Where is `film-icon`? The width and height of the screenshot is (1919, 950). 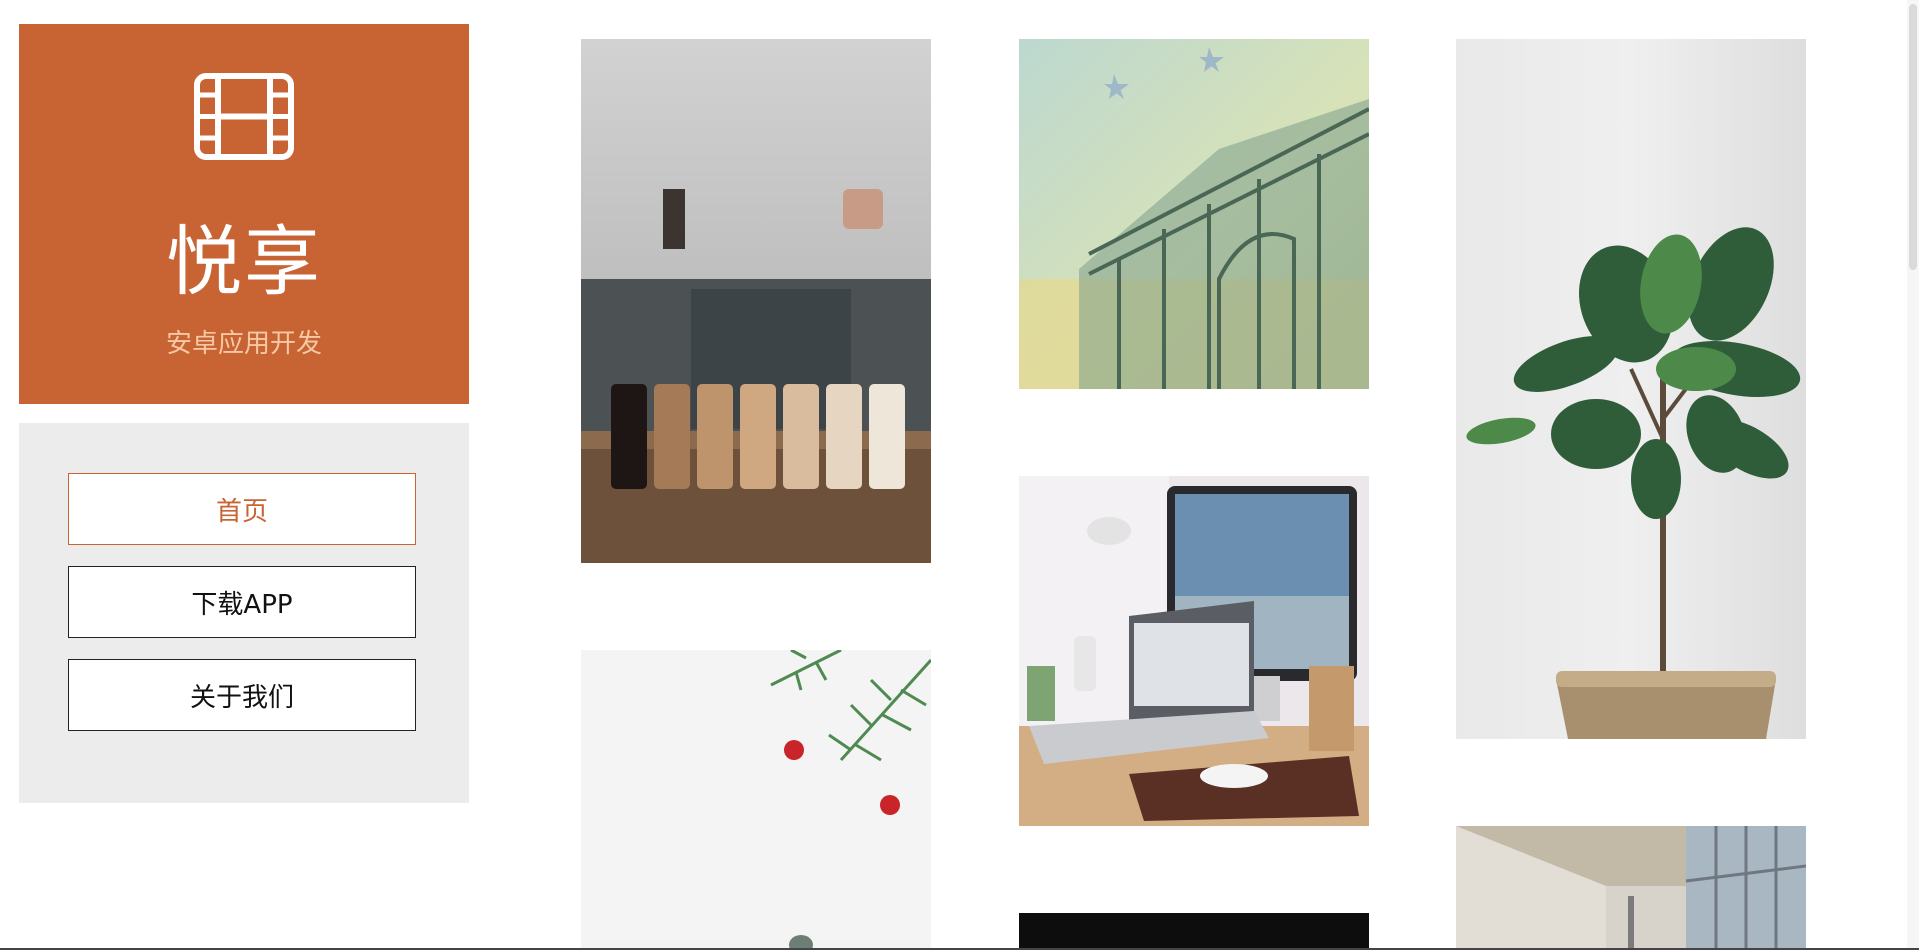
film-icon is located at coordinates (244, 116).